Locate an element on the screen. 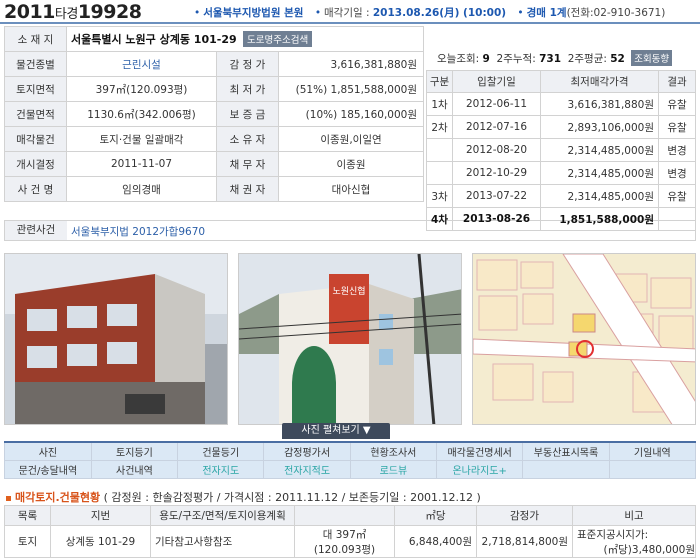 The height and width of the screenshot is (559, 700). address-label: 소 재 지 is located at coordinates (35, 39).